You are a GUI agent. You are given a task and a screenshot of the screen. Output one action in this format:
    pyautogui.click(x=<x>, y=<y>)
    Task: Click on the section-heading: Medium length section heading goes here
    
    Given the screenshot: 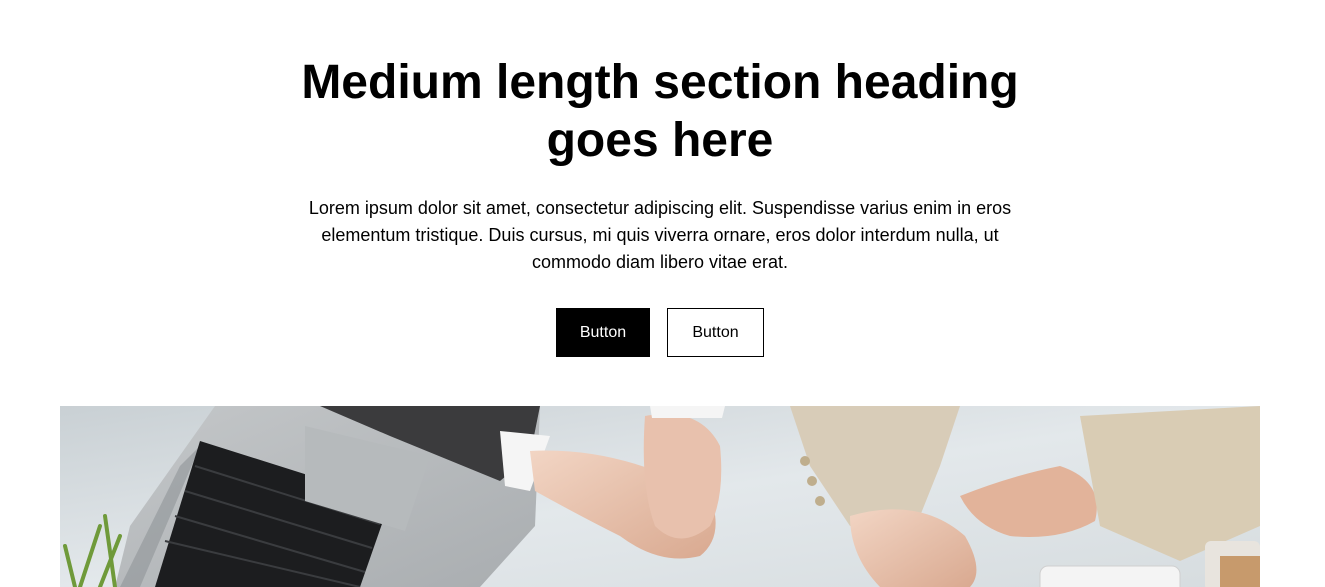 What is the action you would take?
    pyautogui.click(x=660, y=111)
    